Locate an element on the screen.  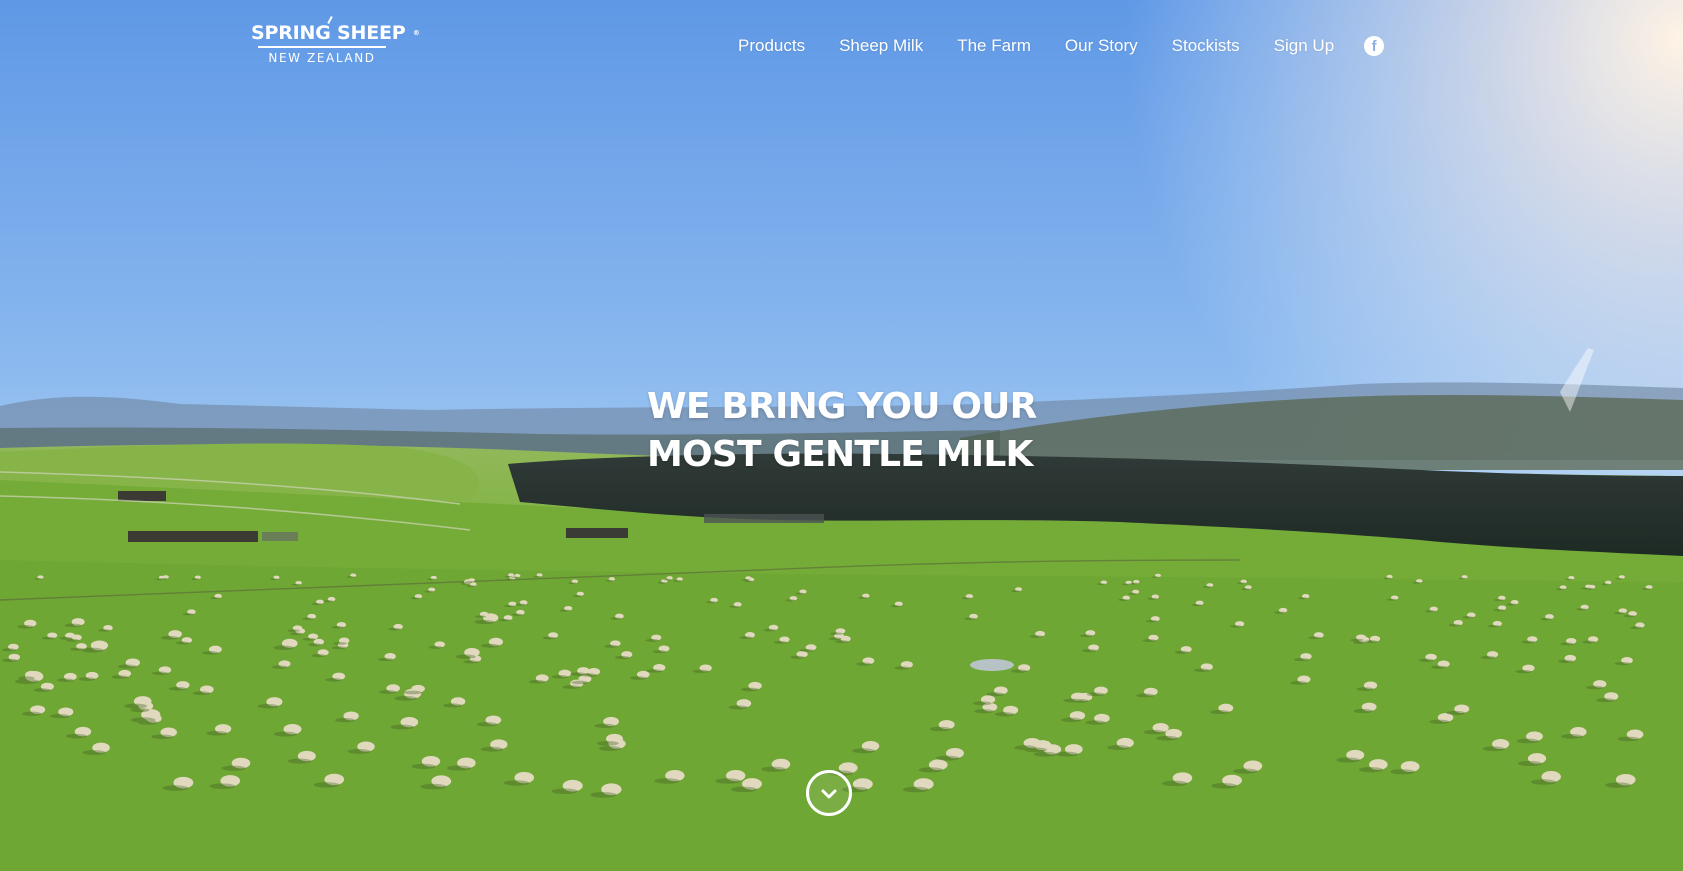
headline-line-1: WE BRING YOU OUR is located at coordinates (842, 406).